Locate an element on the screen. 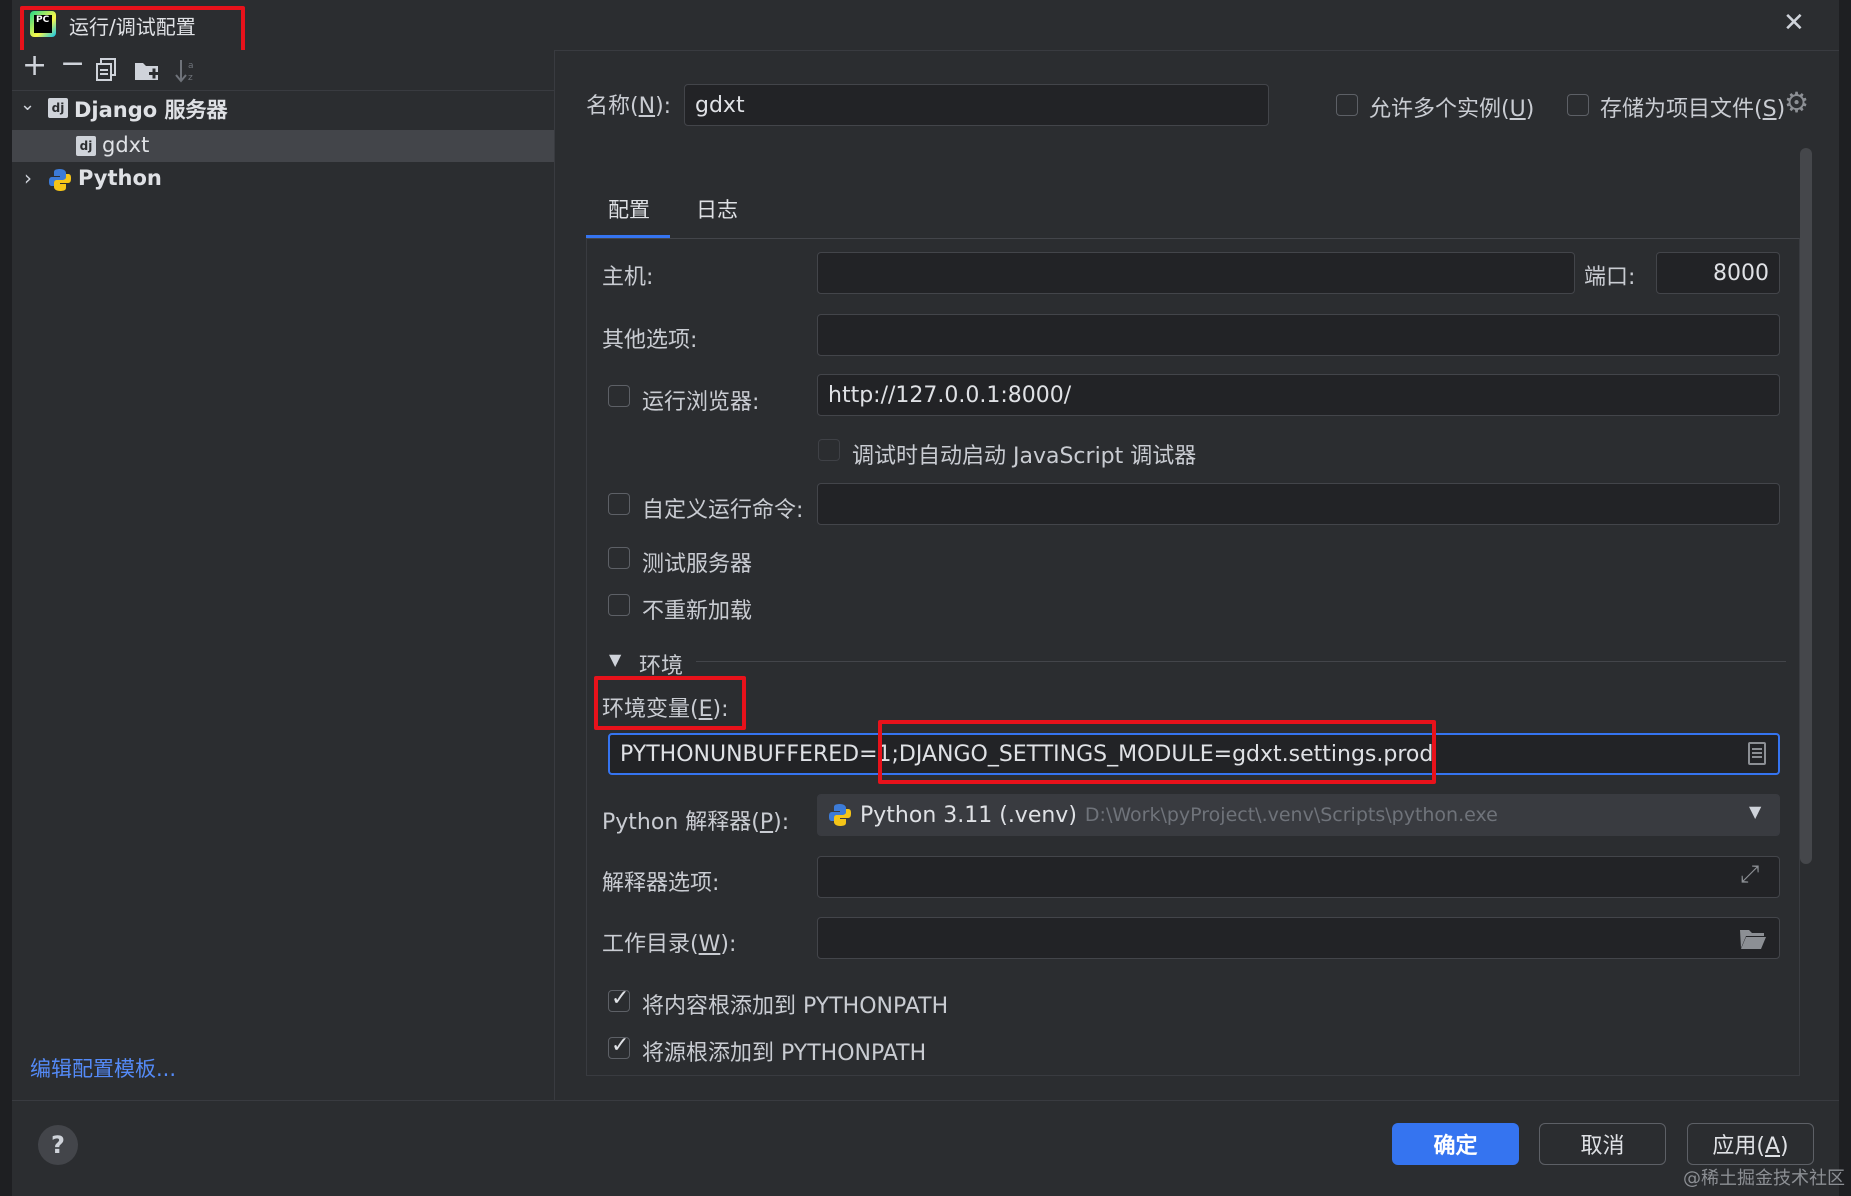 This screenshot has width=1851, height=1196. interpreter-label: Python 解释器(P): is located at coordinates (696, 822).